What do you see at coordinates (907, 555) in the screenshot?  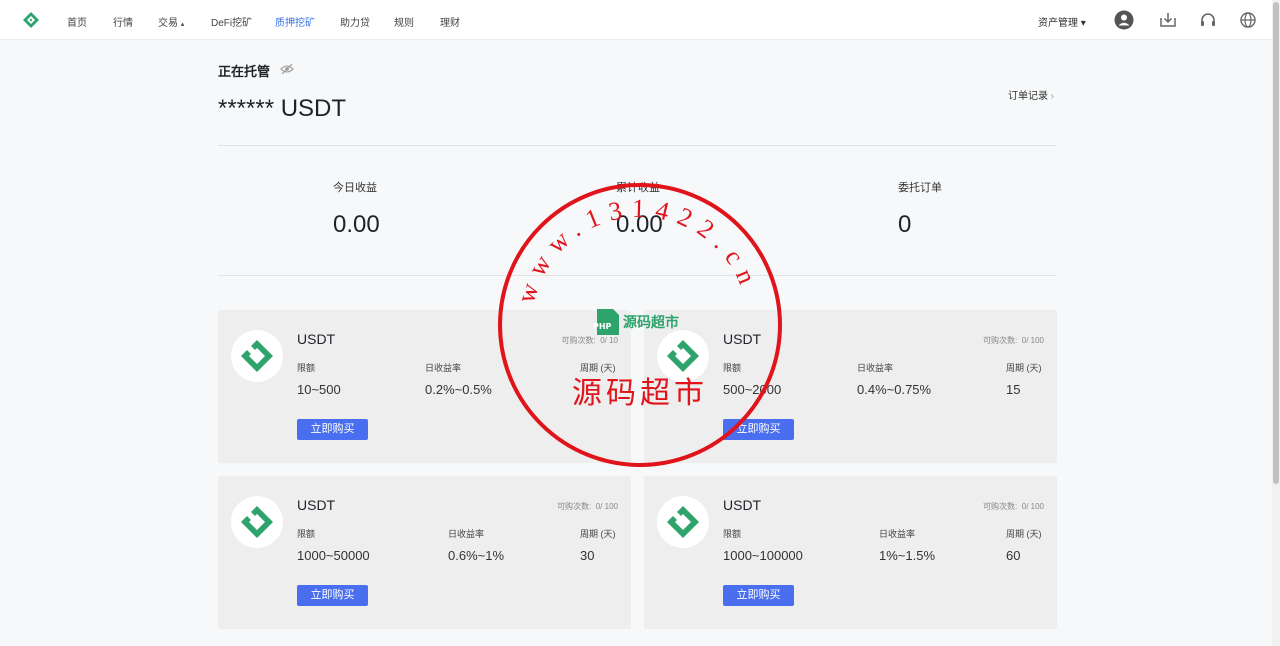 I see `rate-value: 1%~1.5%` at bounding box center [907, 555].